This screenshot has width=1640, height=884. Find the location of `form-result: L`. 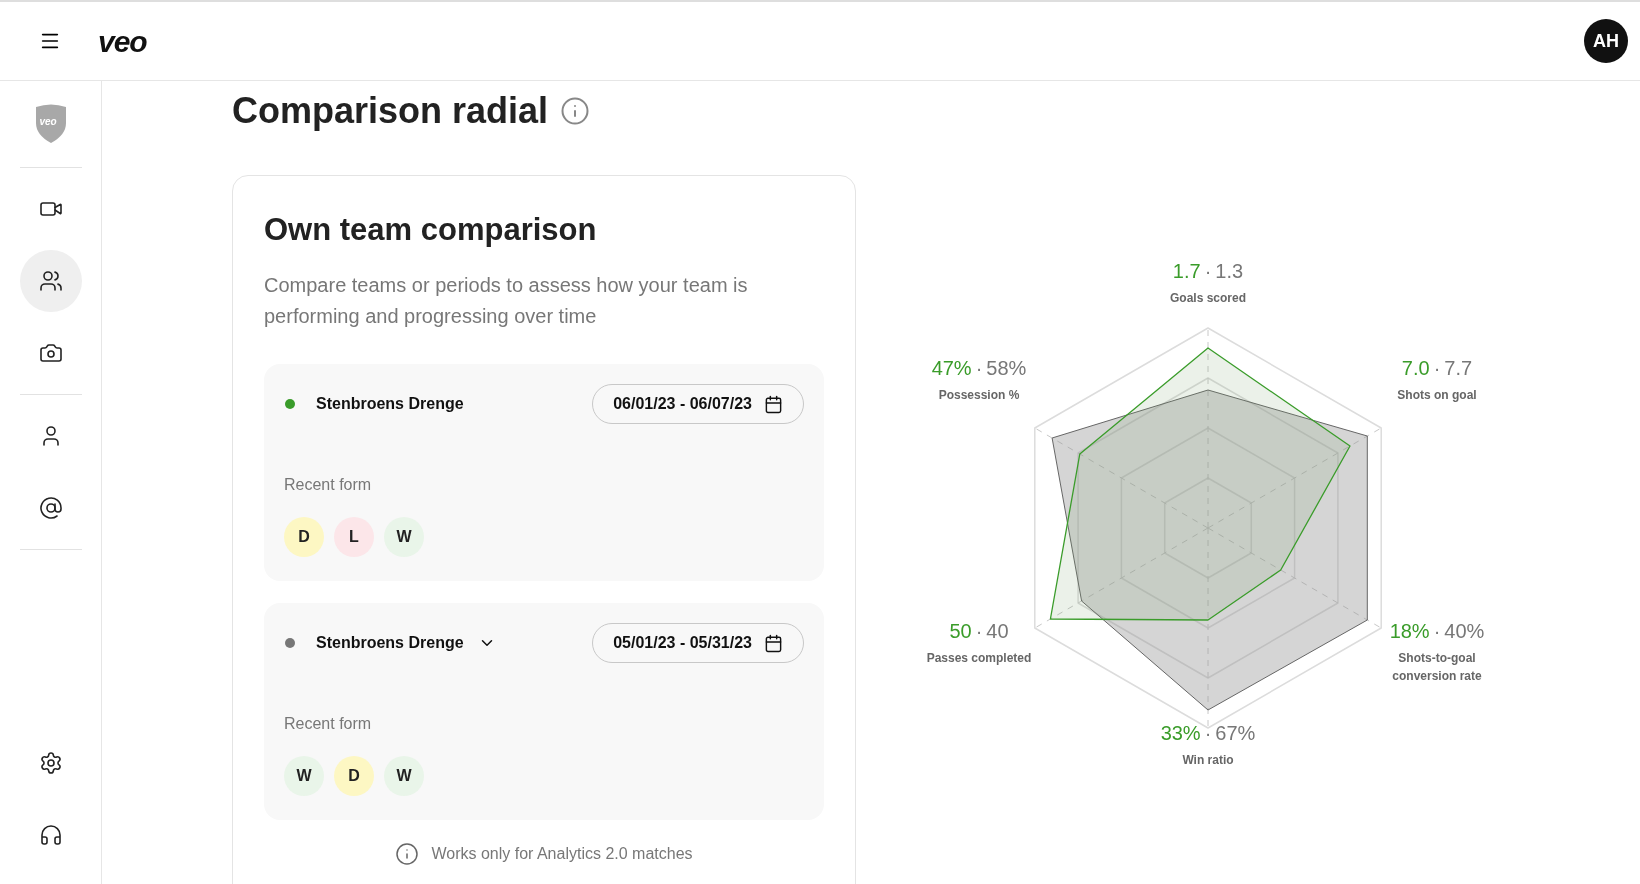

form-result: L is located at coordinates (354, 537).